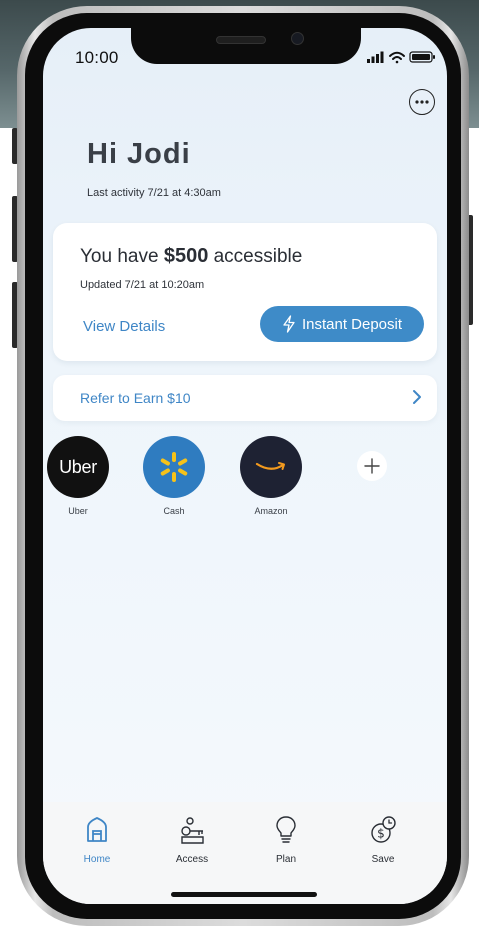  What do you see at coordinates (135, 398) in the screenshot?
I see `refer-label: Refer to Earn $10` at bounding box center [135, 398].